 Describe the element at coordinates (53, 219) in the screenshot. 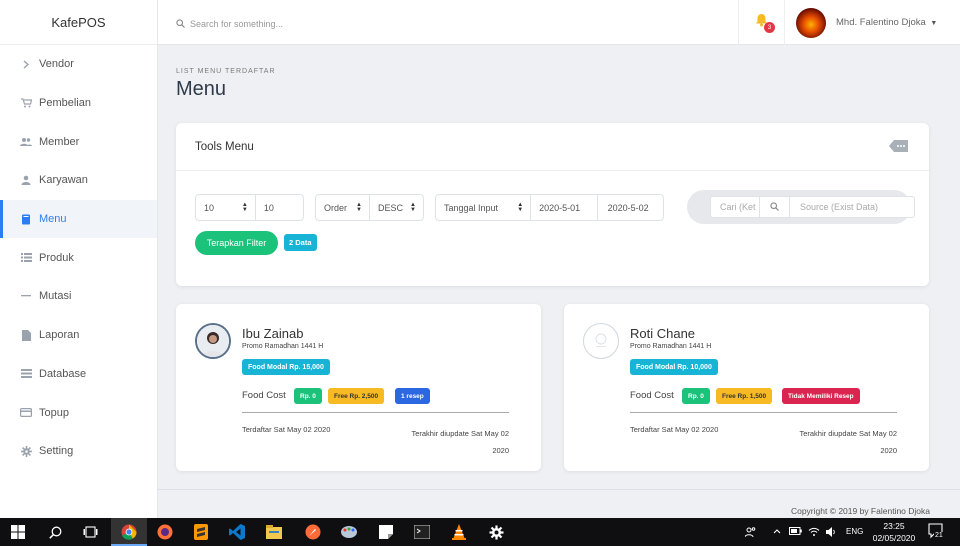

I see `sidebar-item-label: Menu` at that location.